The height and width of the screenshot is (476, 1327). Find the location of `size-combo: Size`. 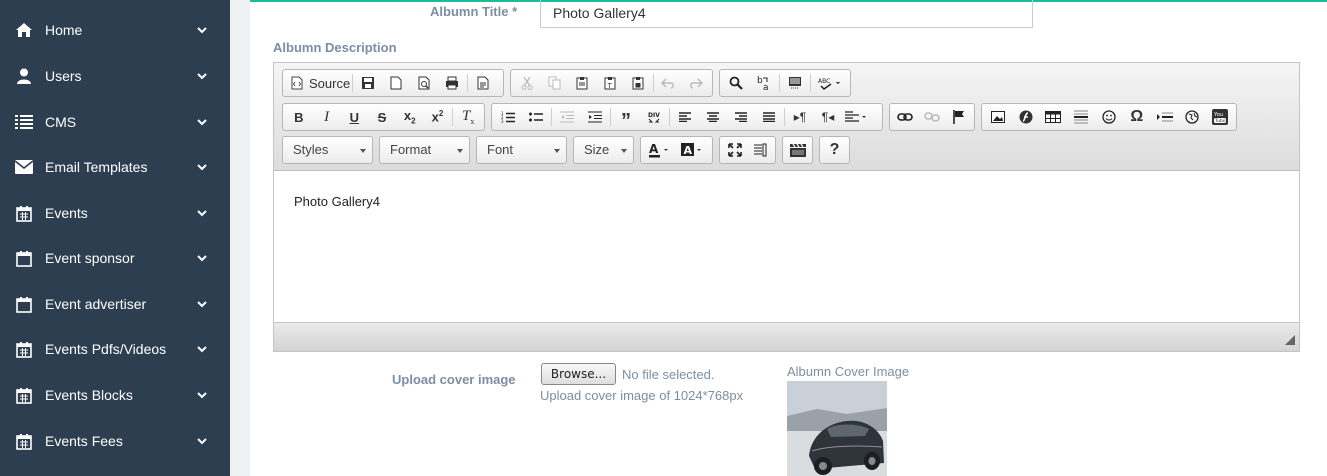

size-combo: Size is located at coordinates (603, 150).